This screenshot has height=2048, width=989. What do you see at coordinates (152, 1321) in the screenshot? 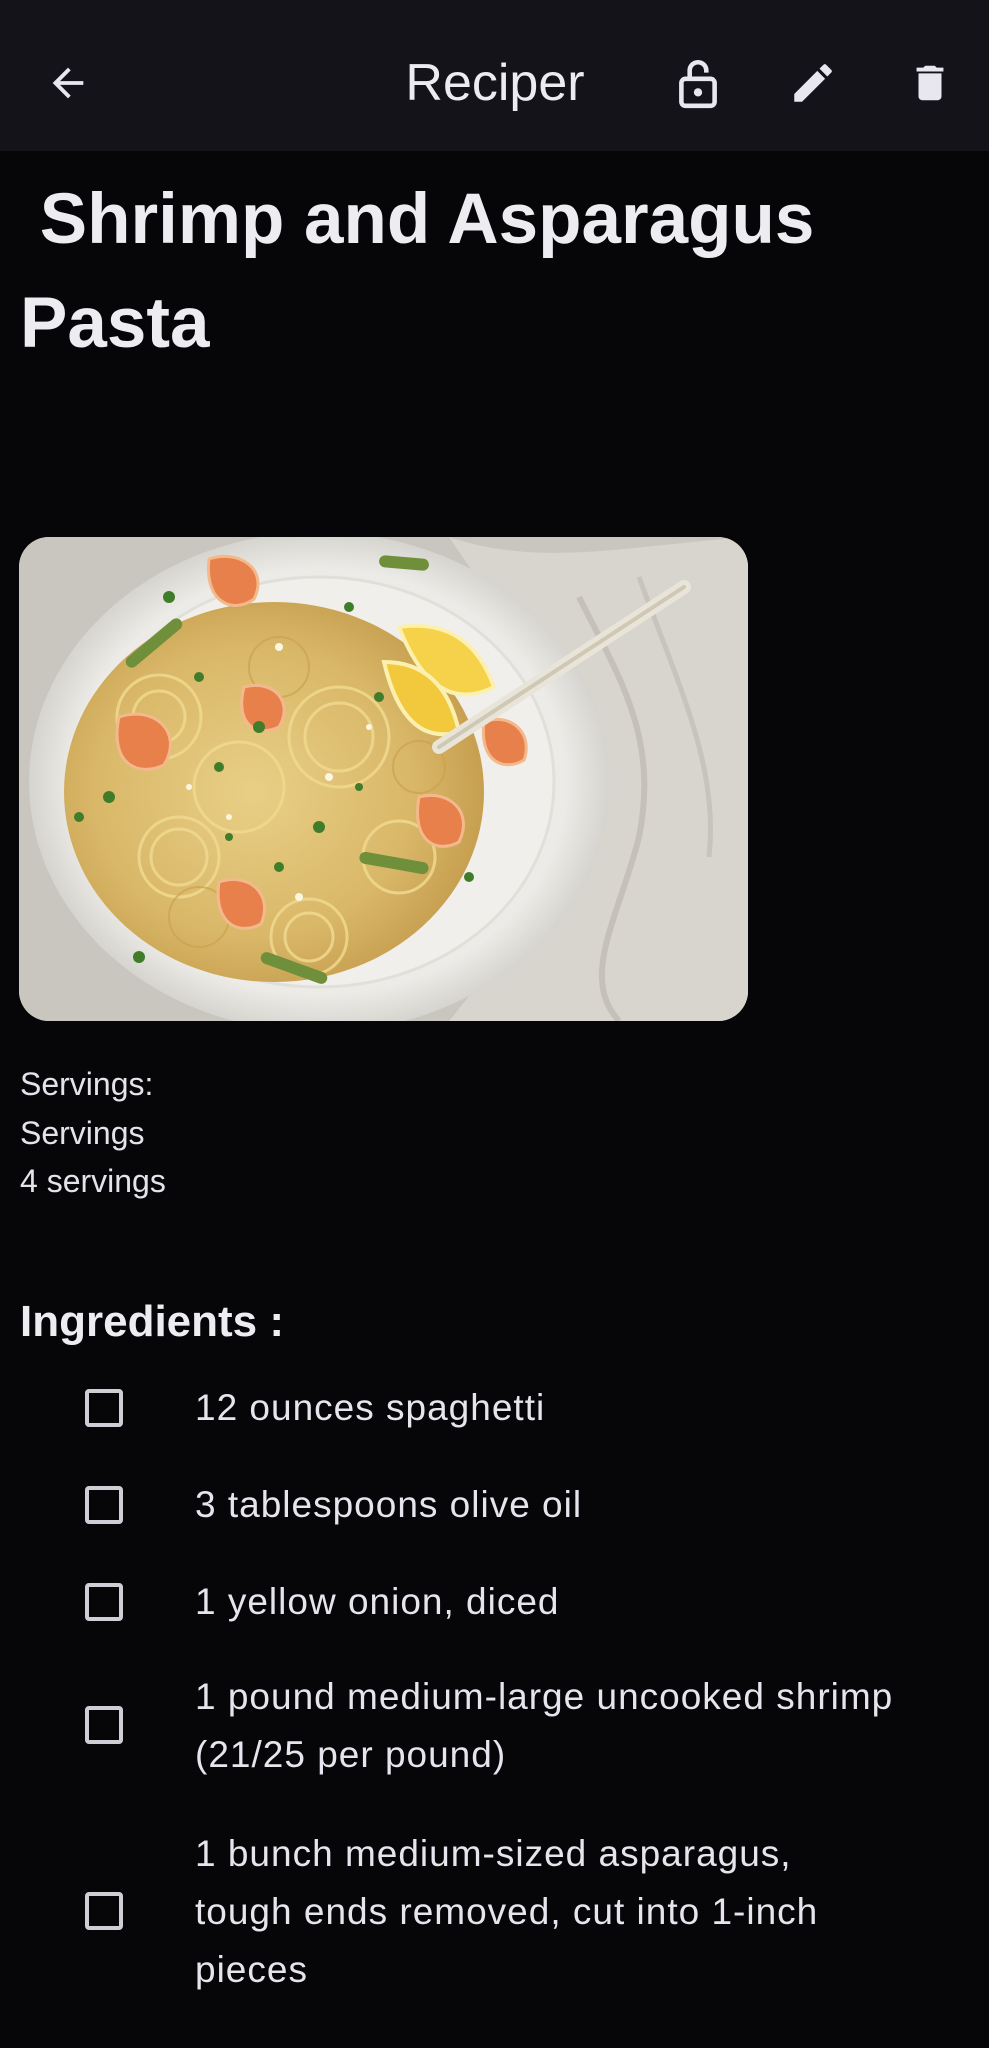
I see `ingredients-heading: Ingredients :` at bounding box center [152, 1321].